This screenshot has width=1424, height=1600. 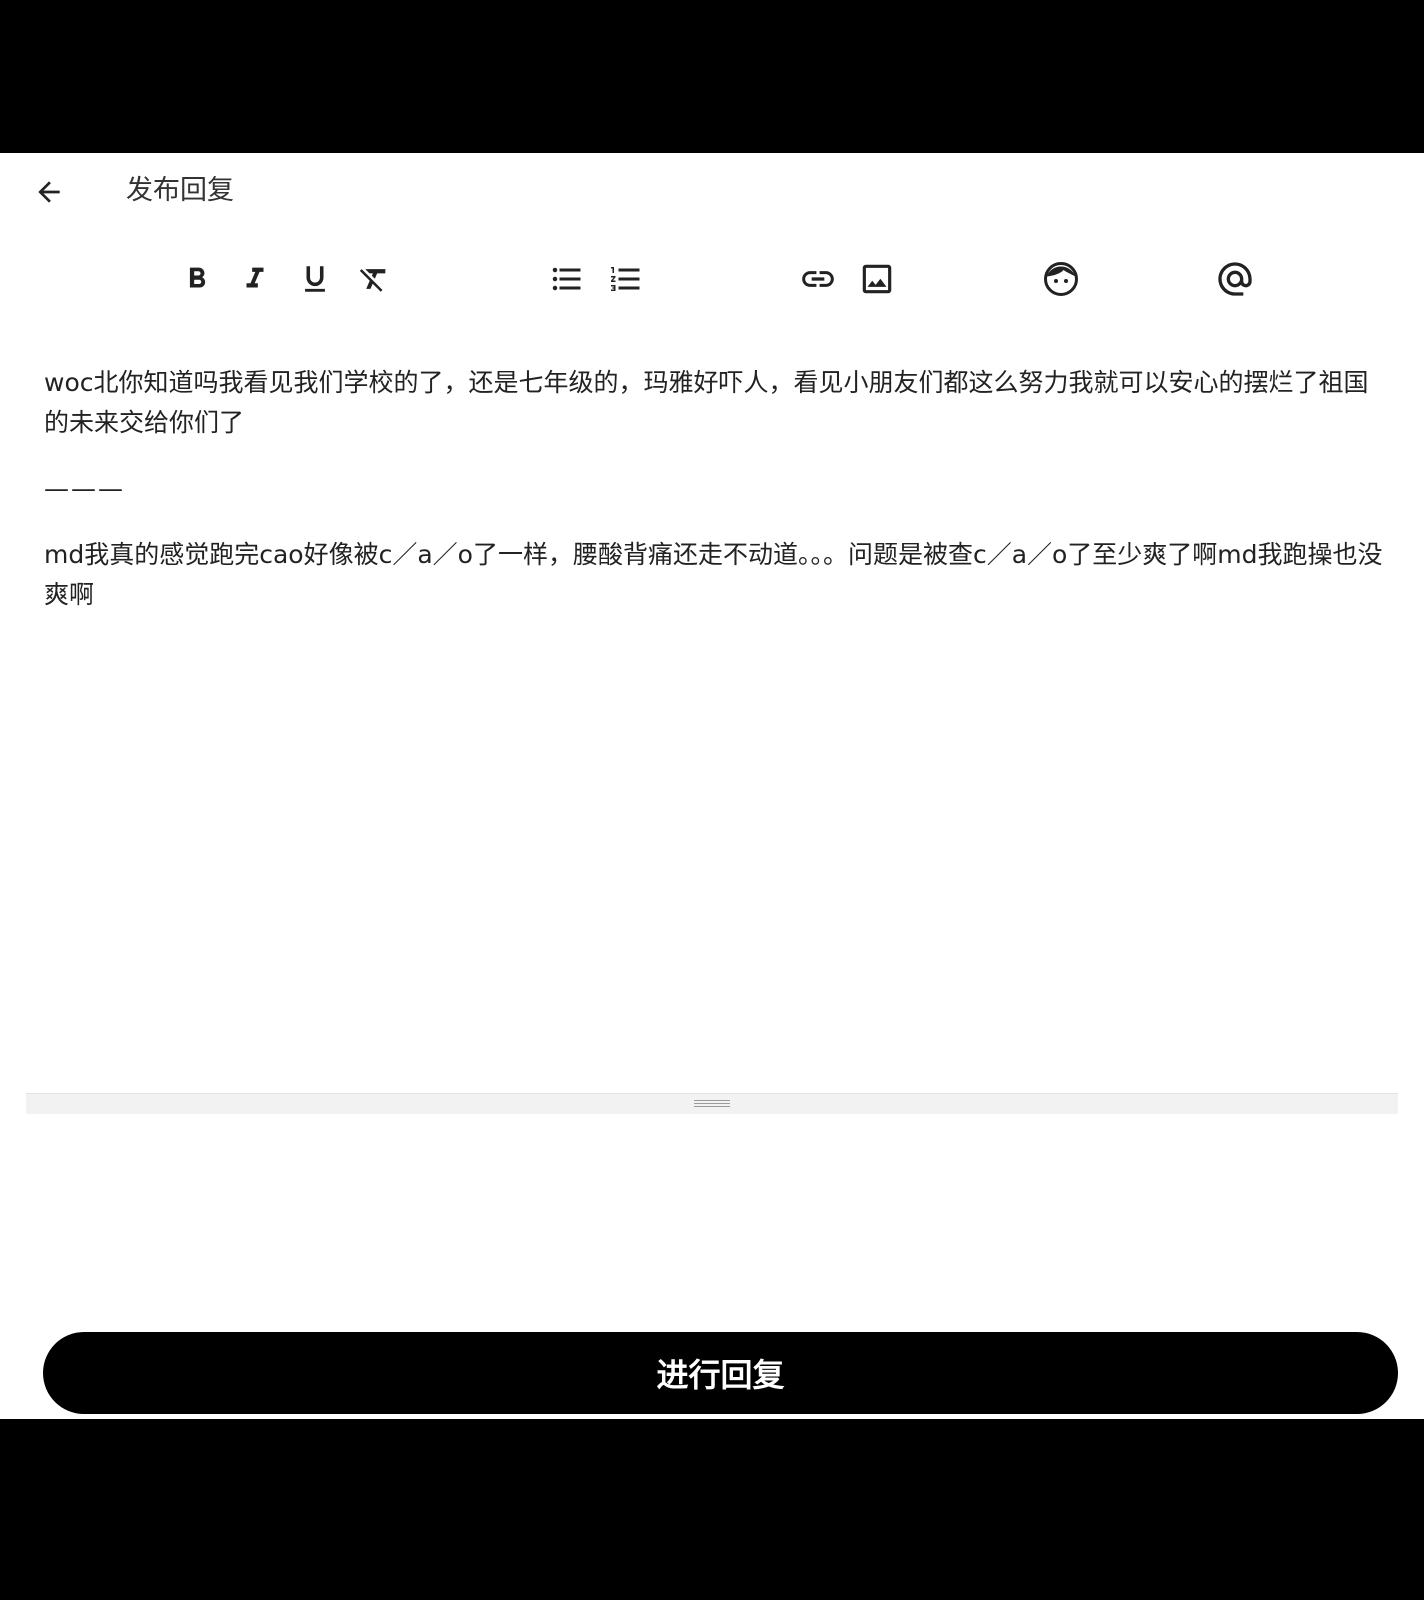 What do you see at coordinates (180, 190) in the screenshot?
I see `page-title: 发布回复` at bounding box center [180, 190].